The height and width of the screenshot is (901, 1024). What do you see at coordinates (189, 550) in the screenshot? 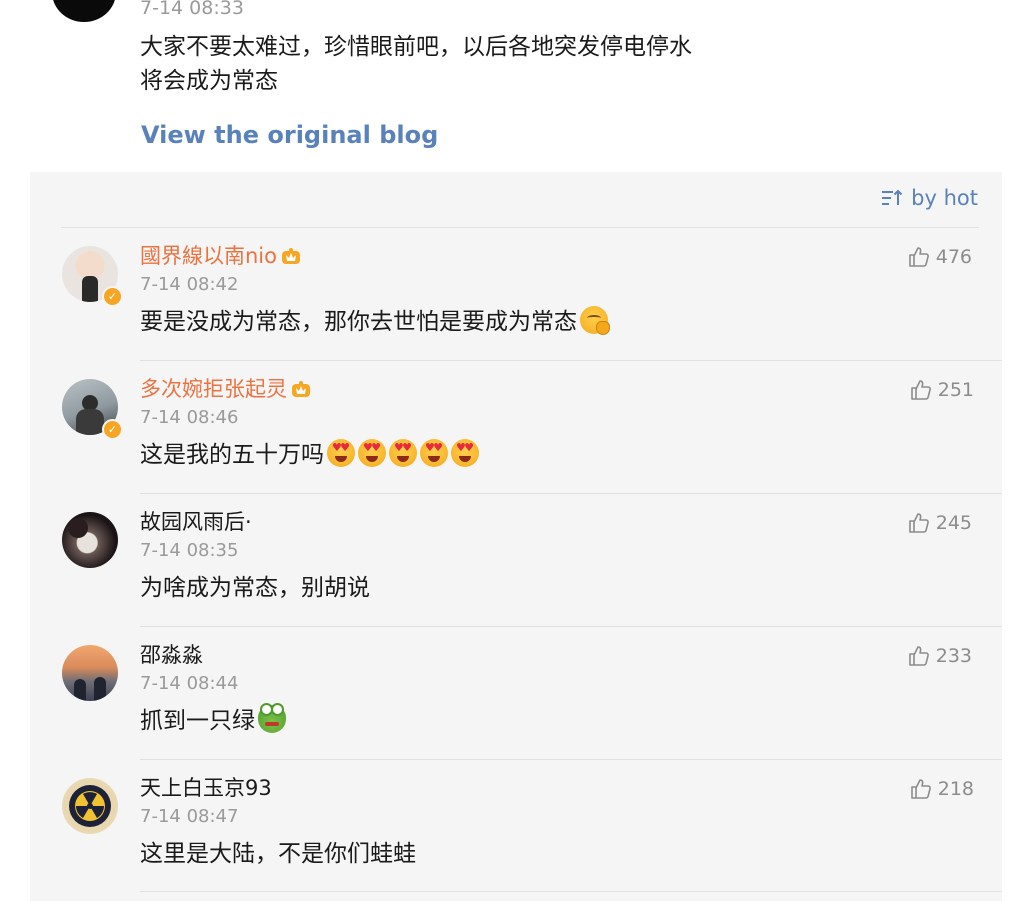
I see `comment-timestamp: 7-14 08:35` at bounding box center [189, 550].